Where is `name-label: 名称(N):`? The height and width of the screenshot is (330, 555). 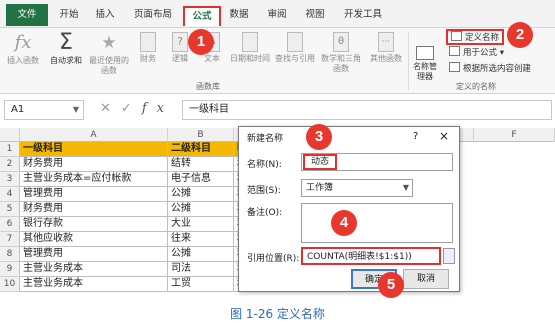 name-label: 名称(N): is located at coordinates (264, 165).